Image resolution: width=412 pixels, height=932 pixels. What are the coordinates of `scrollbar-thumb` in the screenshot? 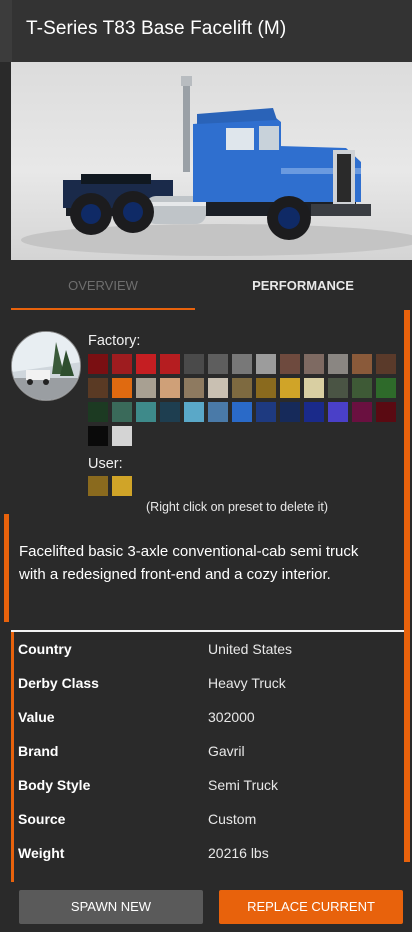 It's located at (407, 586).